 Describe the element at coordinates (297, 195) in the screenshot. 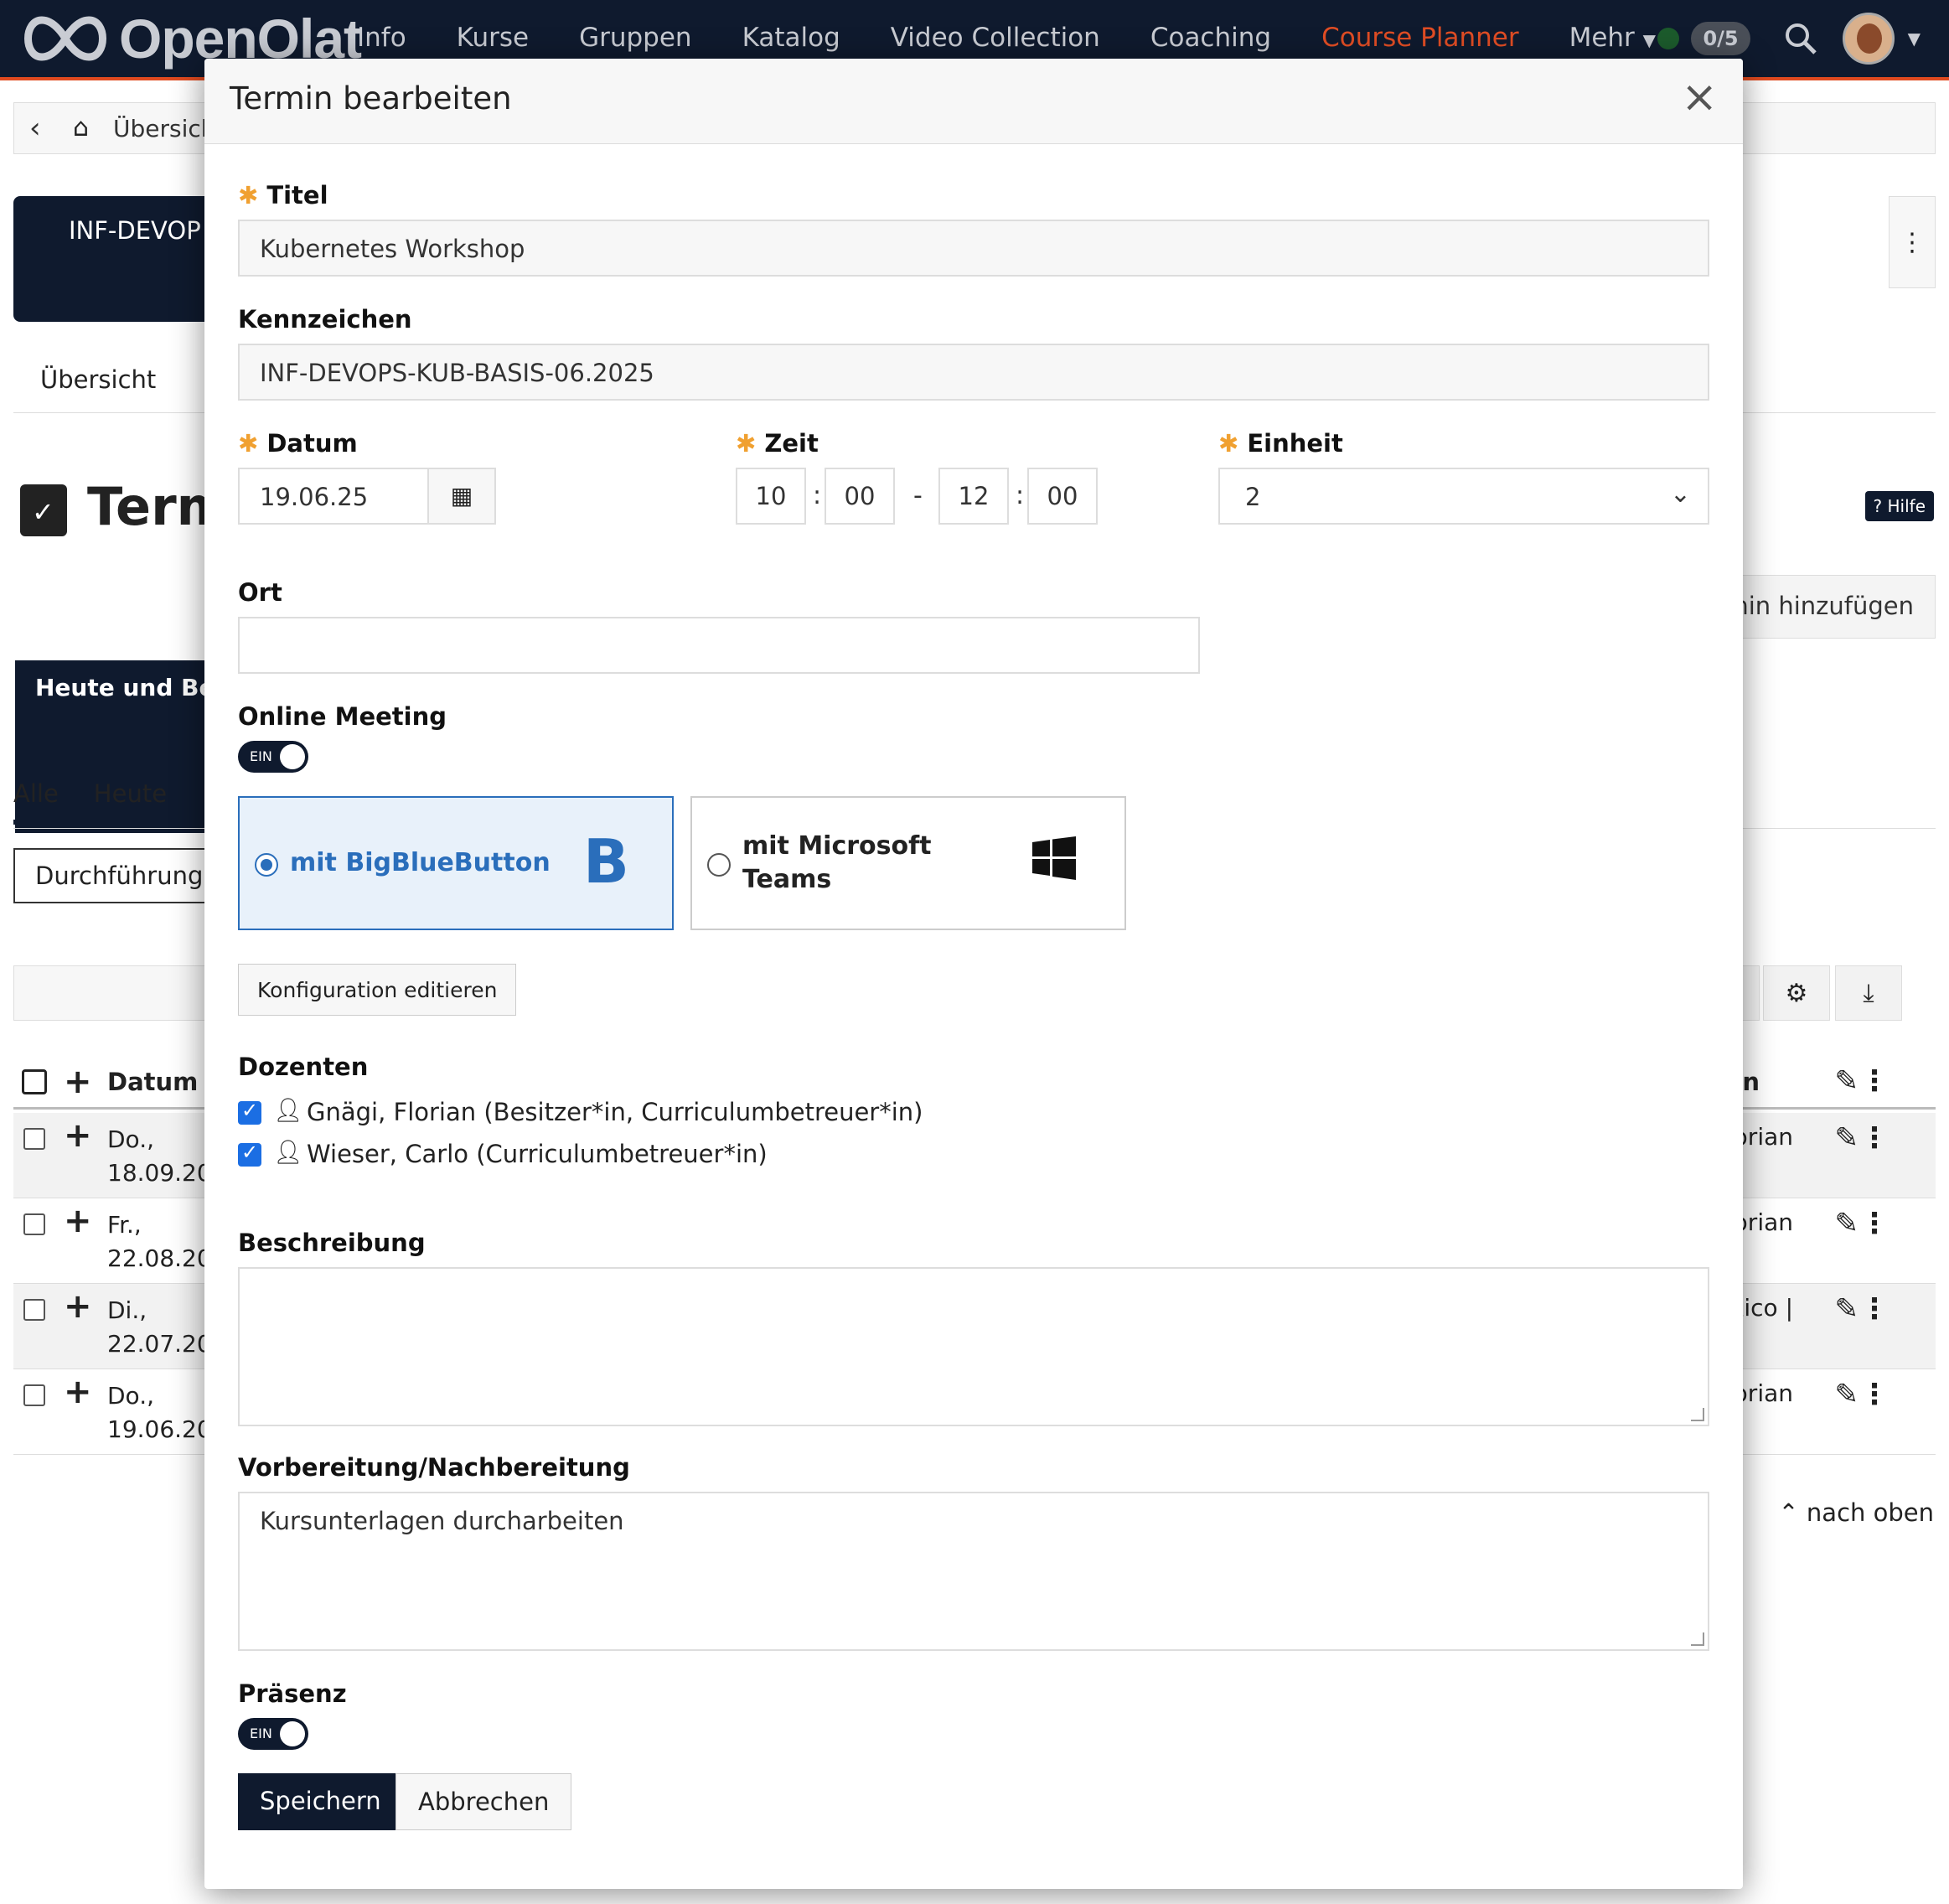

I see `title-label-text: Titel` at that location.